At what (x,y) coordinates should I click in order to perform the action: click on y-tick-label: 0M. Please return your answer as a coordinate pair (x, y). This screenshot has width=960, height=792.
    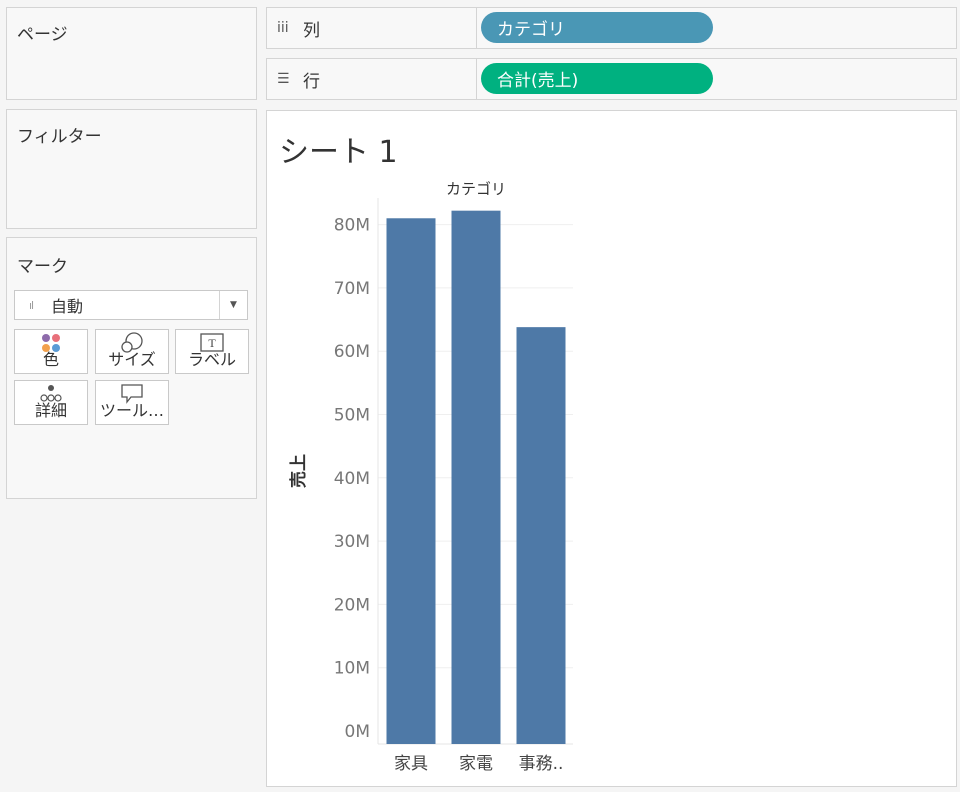
    Looking at the image, I should click on (357, 732).